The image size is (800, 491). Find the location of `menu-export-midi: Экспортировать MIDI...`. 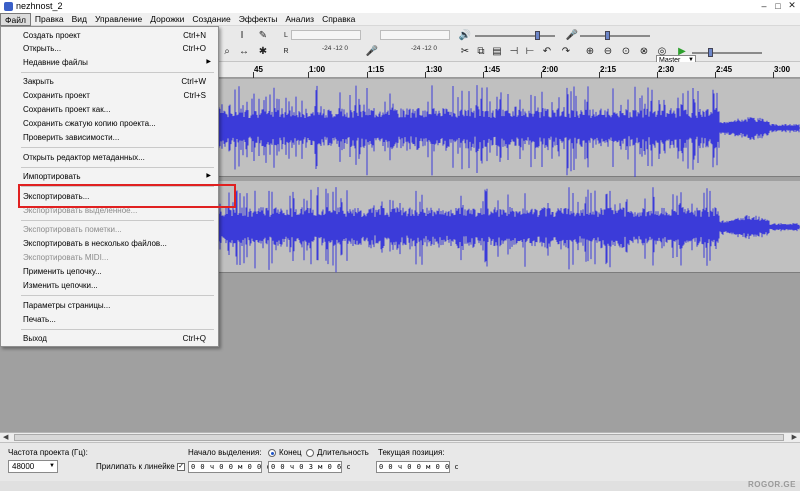

menu-export-midi: Экспортировать MIDI... is located at coordinates (109, 257).